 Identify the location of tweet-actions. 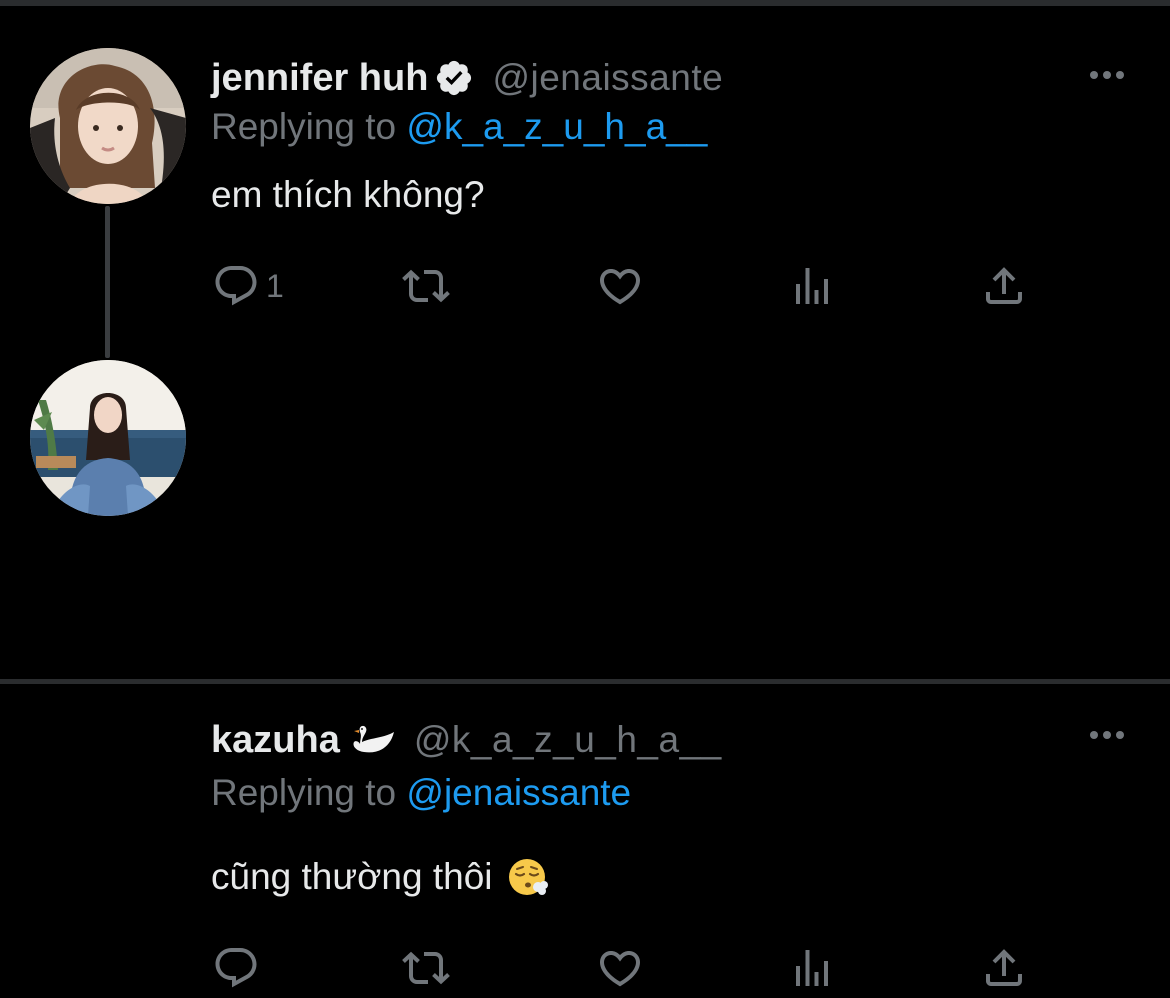
(585, 968).